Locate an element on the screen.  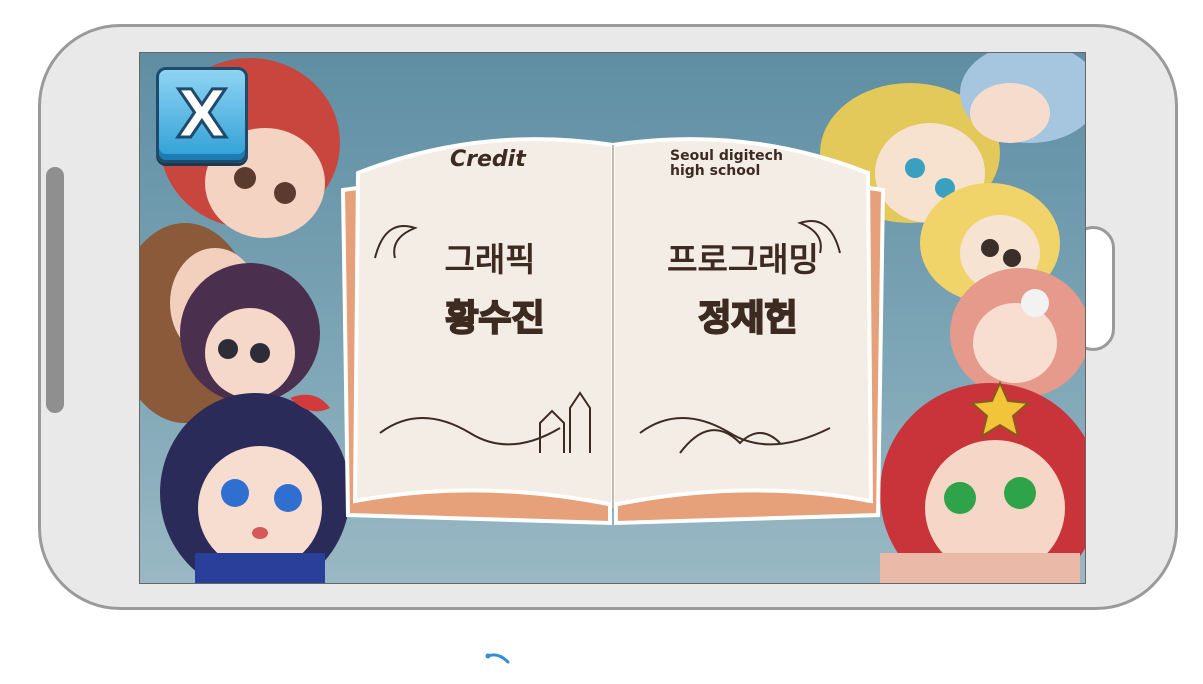
close-button: X is located at coordinates (202, 115).